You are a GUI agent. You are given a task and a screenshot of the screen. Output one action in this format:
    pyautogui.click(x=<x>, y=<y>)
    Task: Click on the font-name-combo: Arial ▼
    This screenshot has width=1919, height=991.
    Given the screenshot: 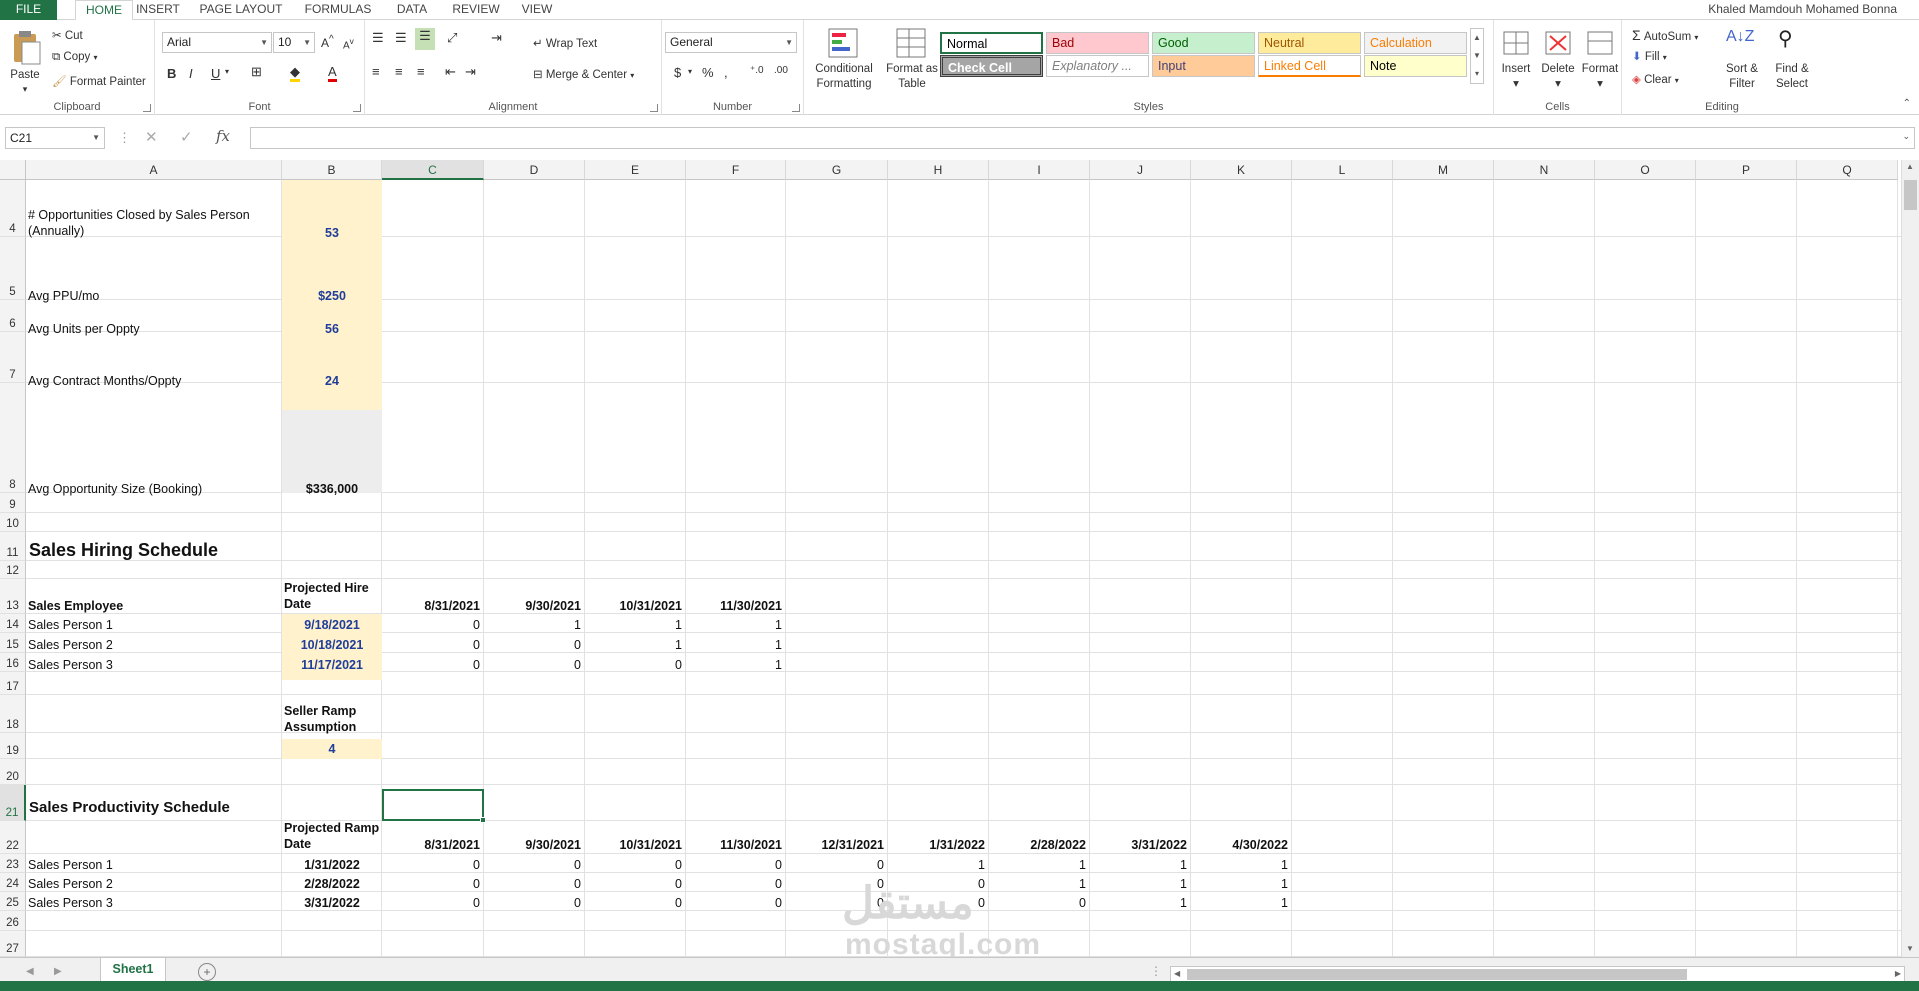 What is the action you would take?
    pyautogui.click(x=217, y=42)
    